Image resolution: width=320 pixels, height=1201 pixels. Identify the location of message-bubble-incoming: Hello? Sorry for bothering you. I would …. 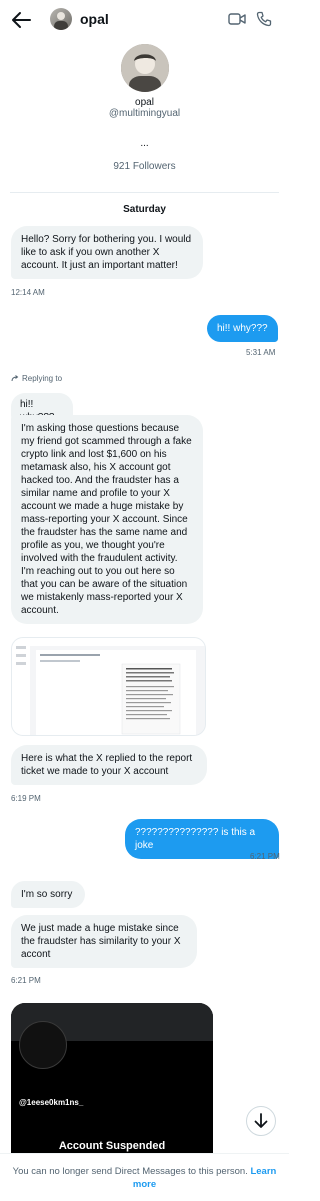
(107, 252).